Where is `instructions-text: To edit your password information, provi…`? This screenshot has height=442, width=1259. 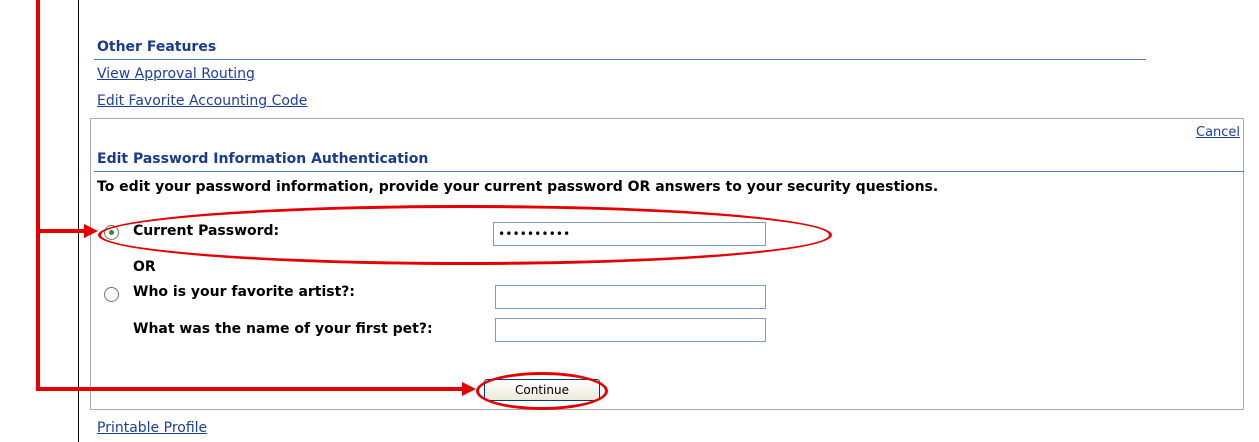 instructions-text: To edit your password information, provi… is located at coordinates (518, 187).